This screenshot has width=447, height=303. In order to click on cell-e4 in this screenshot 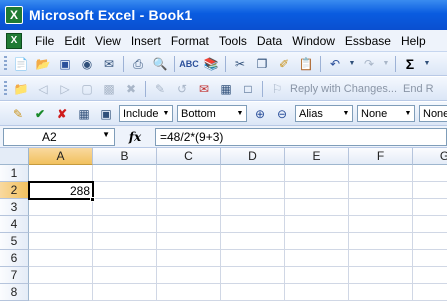, I will do `click(317, 224)`.